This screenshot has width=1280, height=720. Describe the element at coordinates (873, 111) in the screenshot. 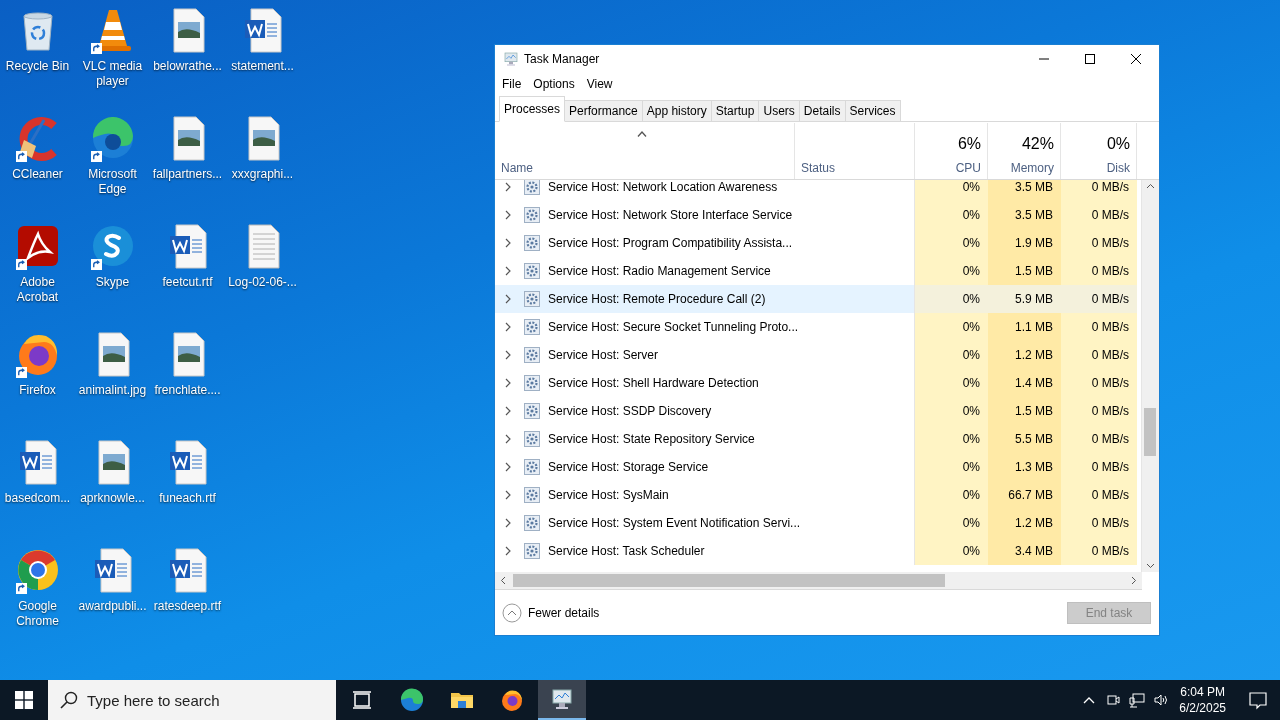

I see `tab: Services` at that location.